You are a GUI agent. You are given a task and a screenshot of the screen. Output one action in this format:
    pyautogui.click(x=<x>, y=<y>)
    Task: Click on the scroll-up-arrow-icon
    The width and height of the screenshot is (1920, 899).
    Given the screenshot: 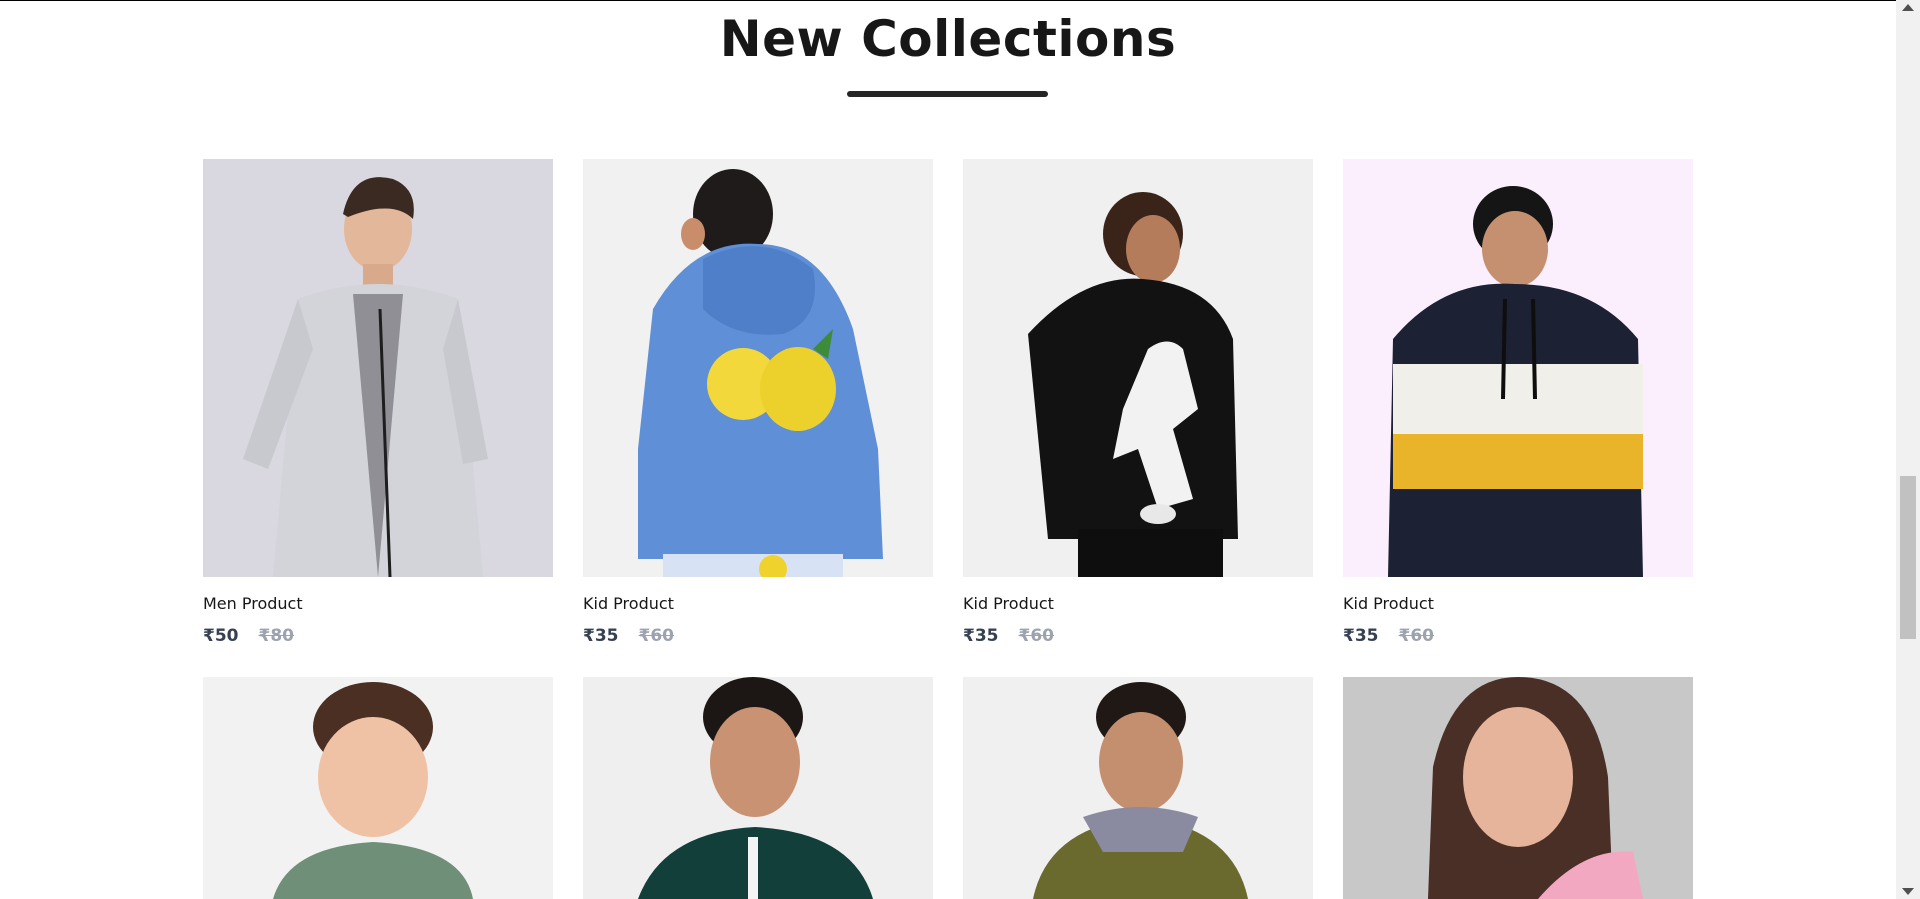 What is the action you would take?
    pyautogui.click(x=1908, y=7)
    